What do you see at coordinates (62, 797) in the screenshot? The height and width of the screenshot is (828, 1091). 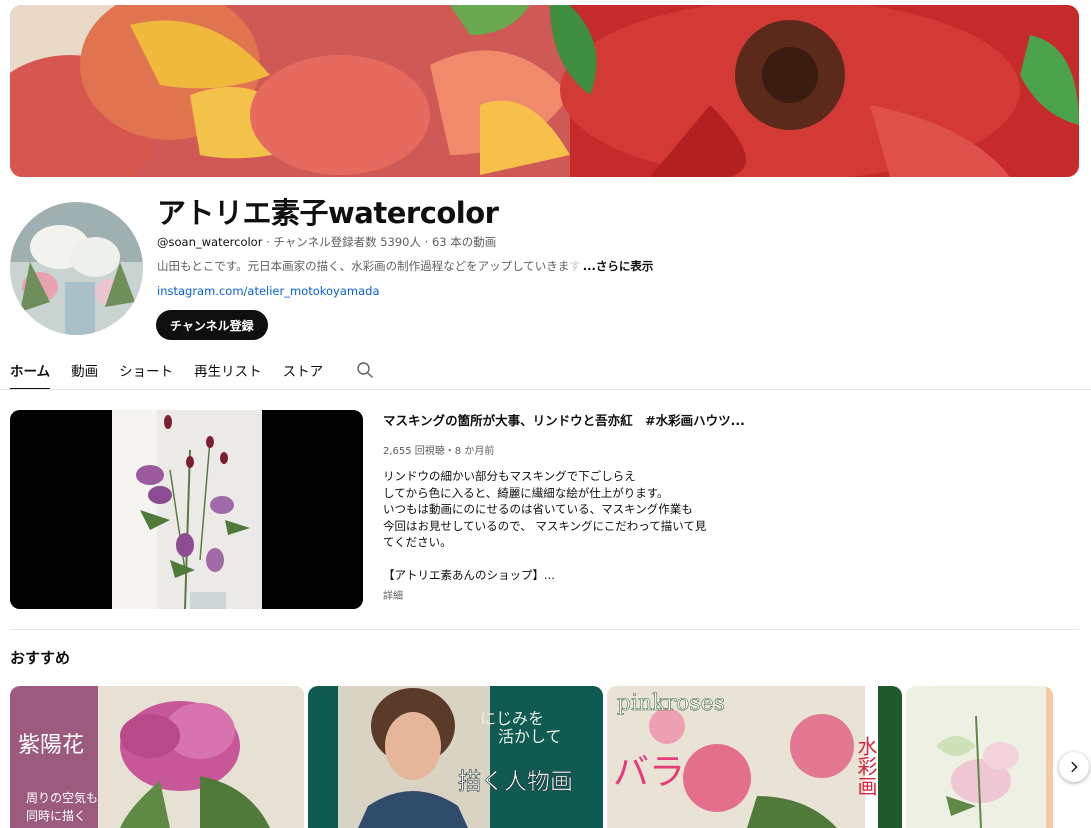 I see `recommended-1-subtitle: 周りの空気も` at bounding box center [62, 797].